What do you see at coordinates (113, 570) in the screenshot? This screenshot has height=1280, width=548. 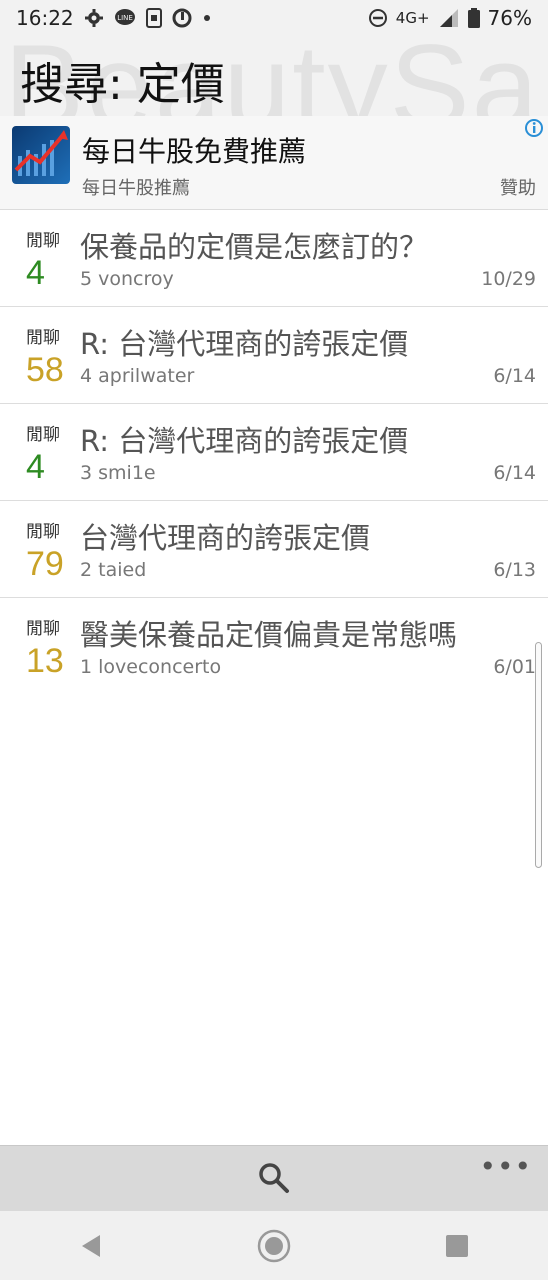 I see `result-meta: 2 taied` at bounding box center [113, 570].